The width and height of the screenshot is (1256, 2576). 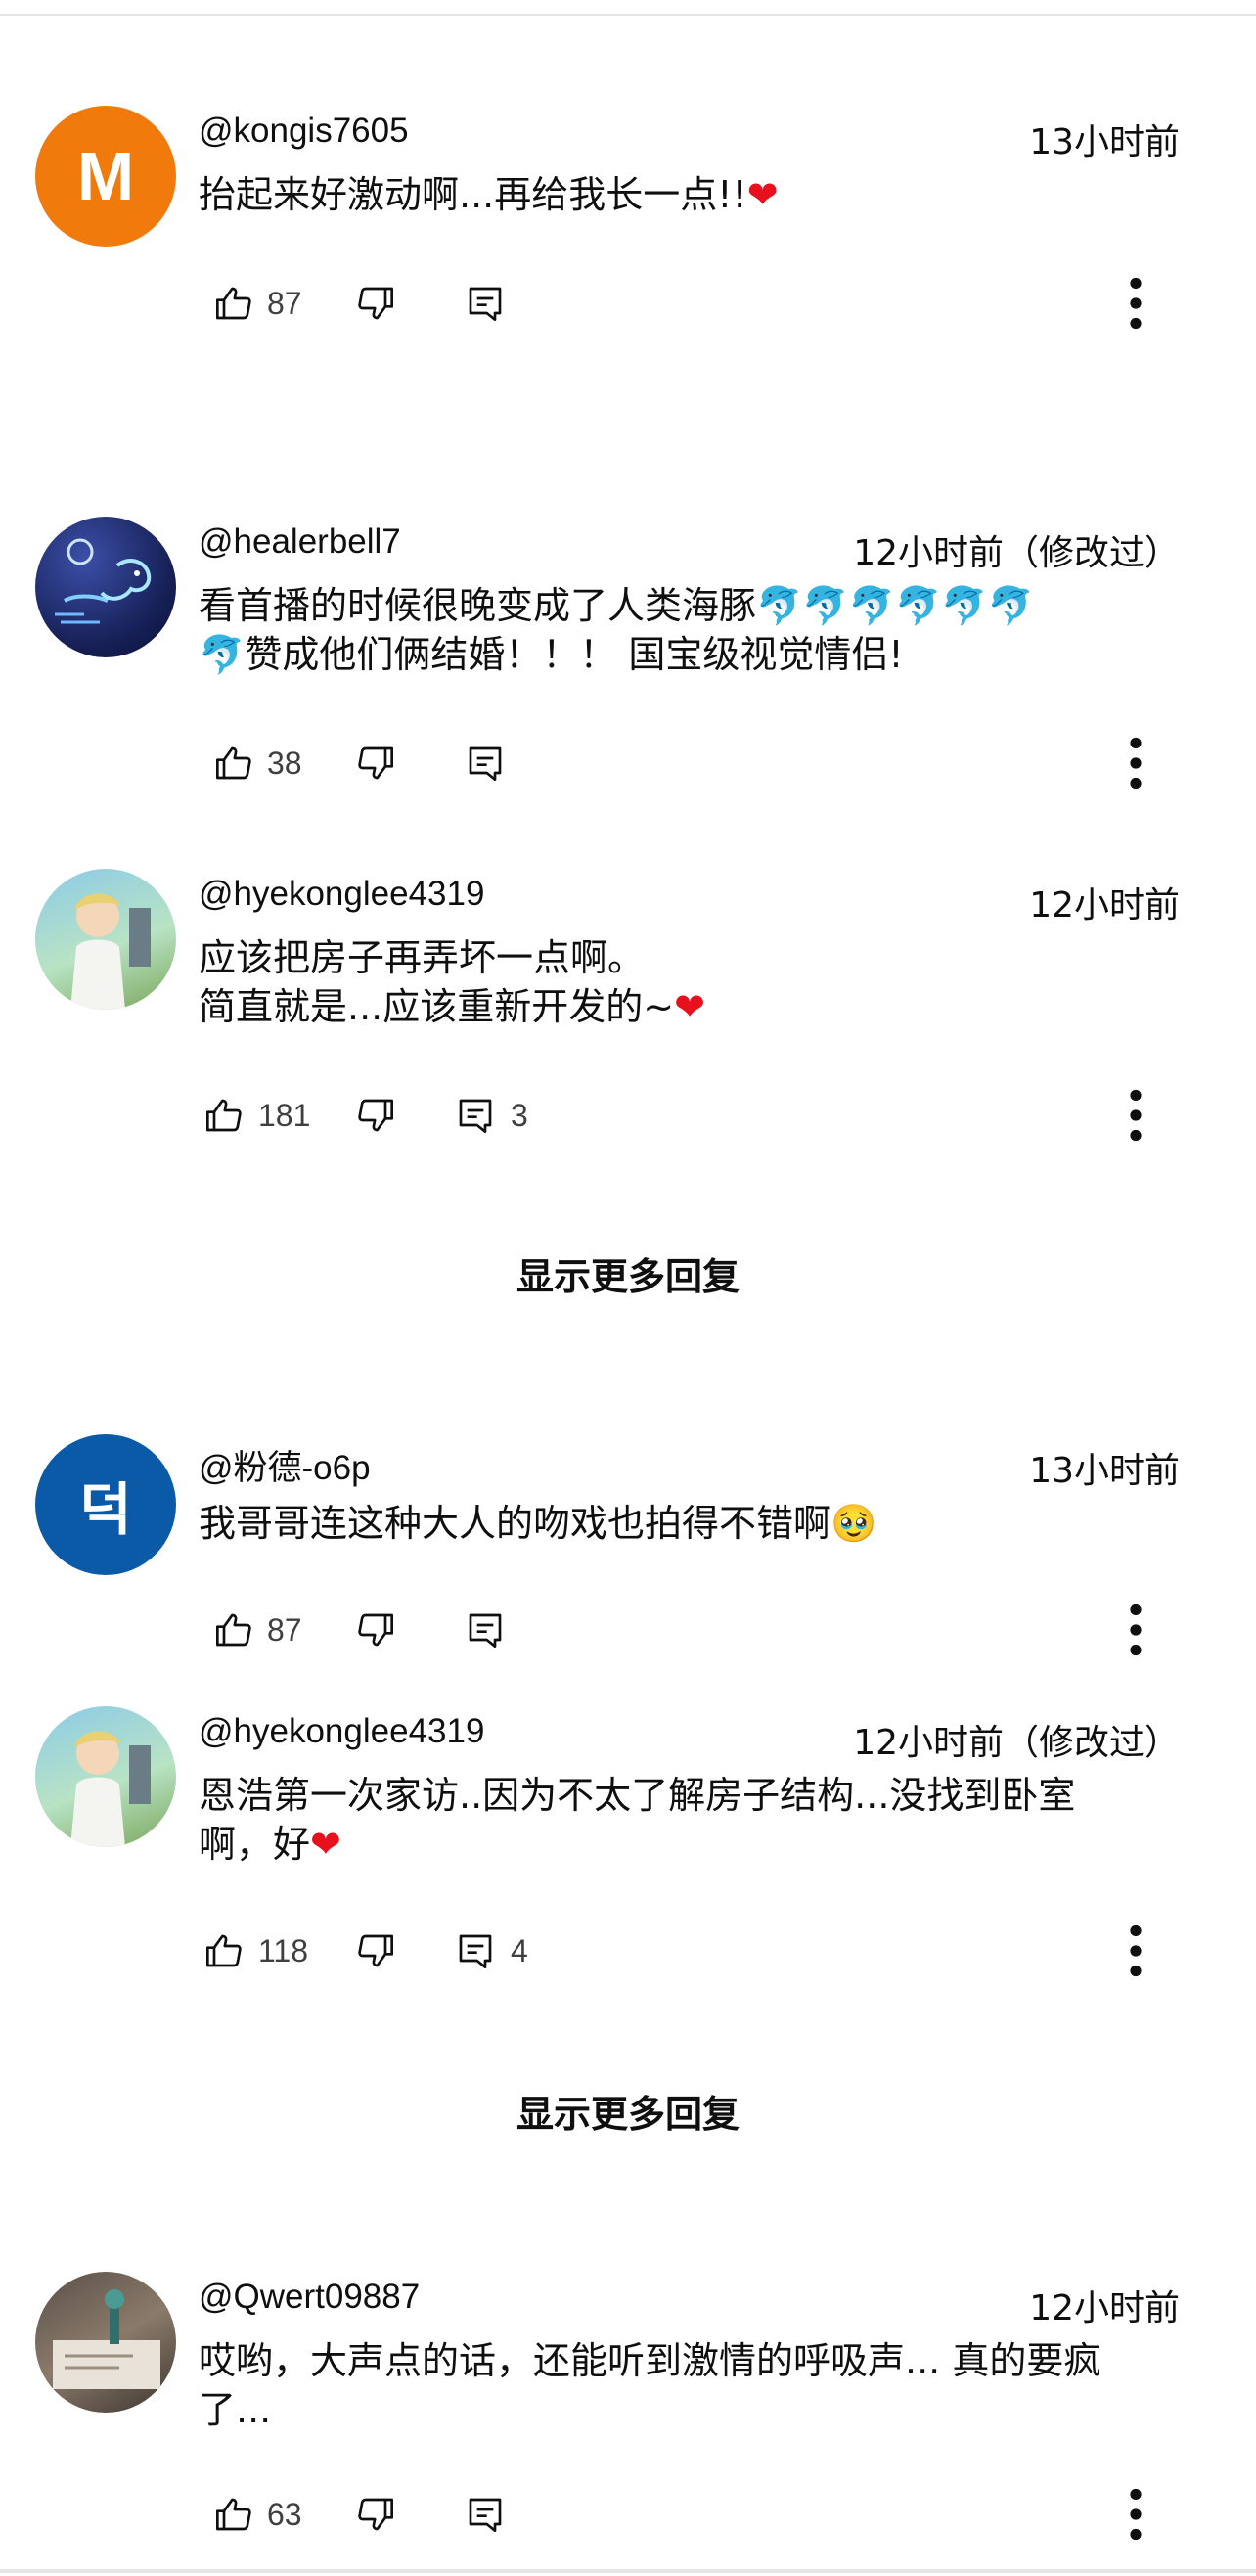 I want to click on comment-text: 抬起来好激动啊...再给我长一点!!❤, so click(x=693, y=194).